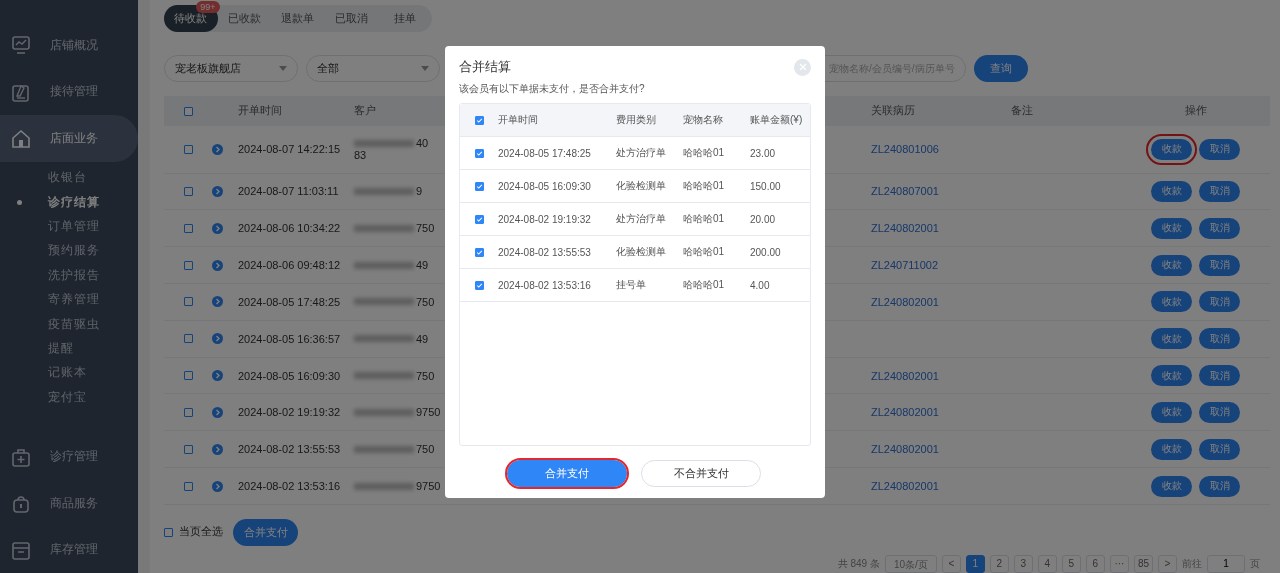  I want to click on no-merge-button: 不合并支付, so click(701, 473).